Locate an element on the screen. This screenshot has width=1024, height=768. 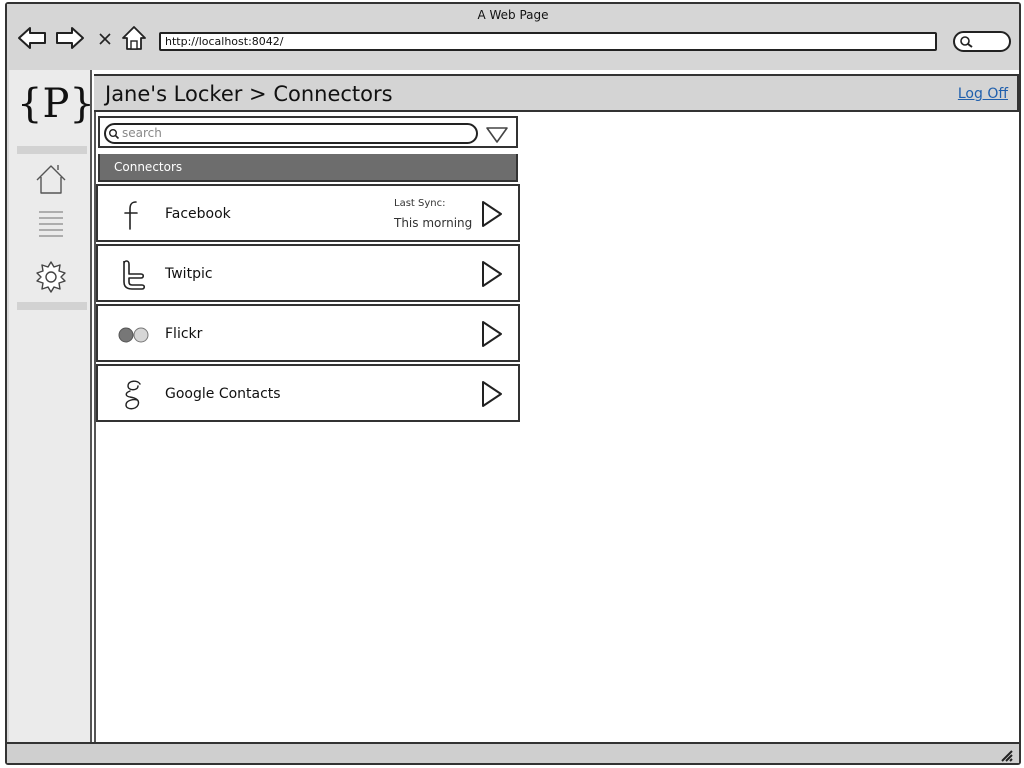
search-row: search is located at coordinates (308, 132).